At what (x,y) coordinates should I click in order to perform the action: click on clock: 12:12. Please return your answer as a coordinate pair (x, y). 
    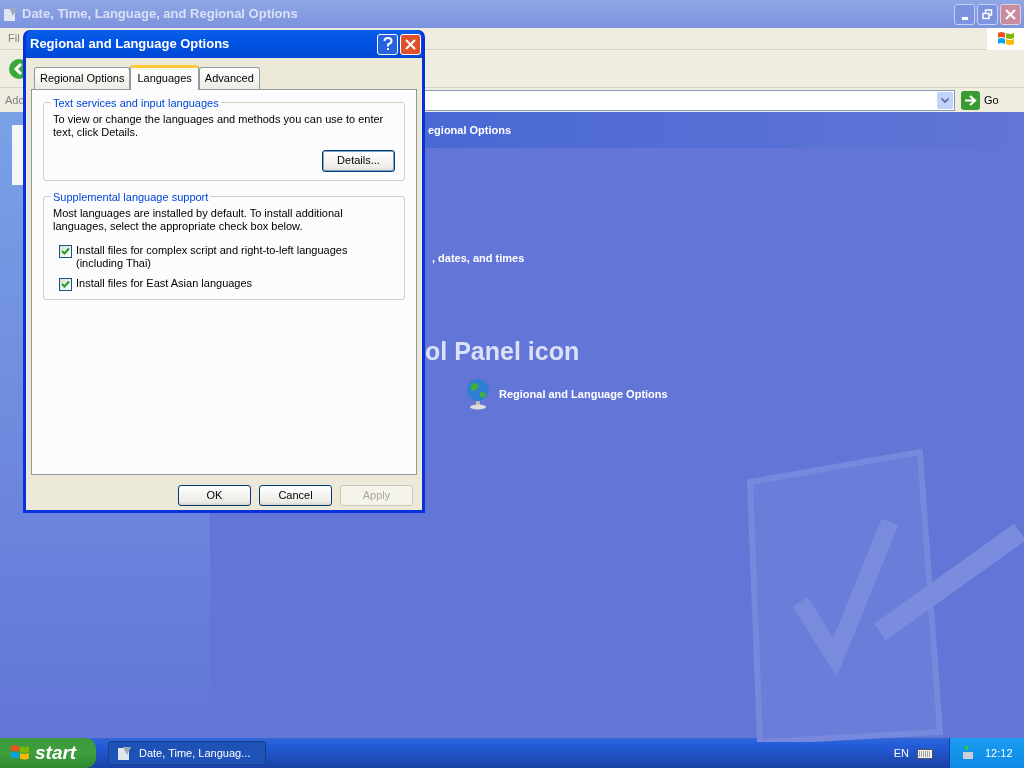
    Looking at the image, I should click on (999, 753).